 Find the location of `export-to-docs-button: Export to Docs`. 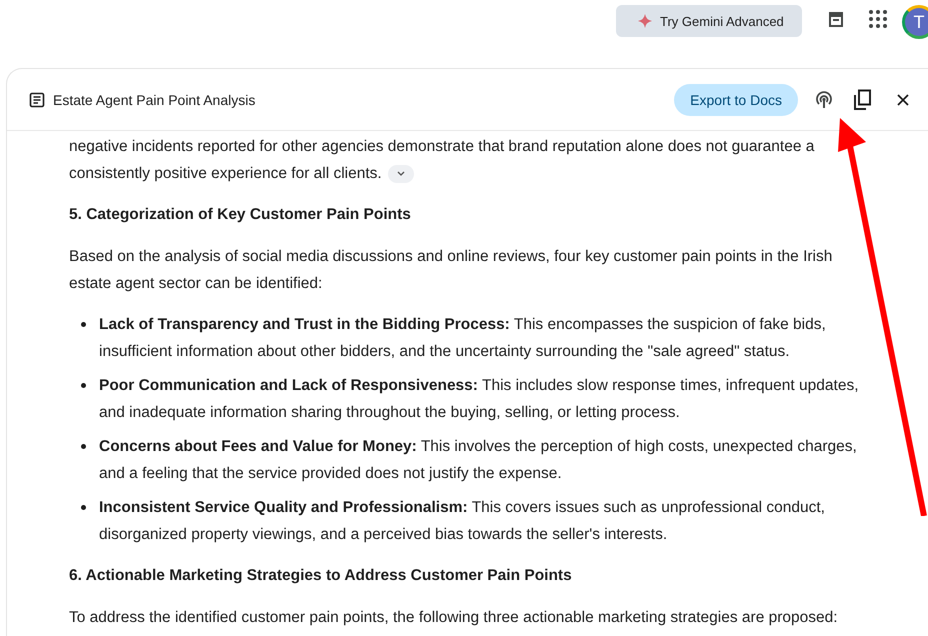

export-to-docs-button: Export to Docs is located at coordinates (736, 100).